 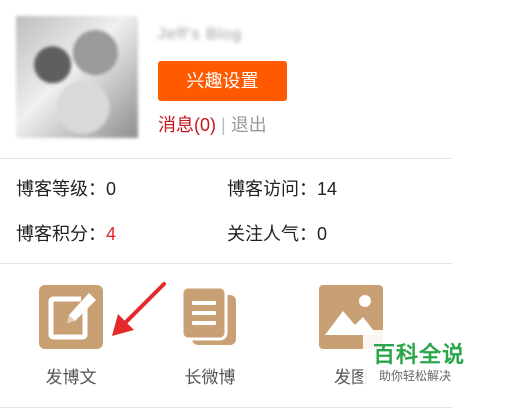 What do you see at coordinates (77, 77) in the screenshot?
I see `avatar` at bounding box center [77, 77].